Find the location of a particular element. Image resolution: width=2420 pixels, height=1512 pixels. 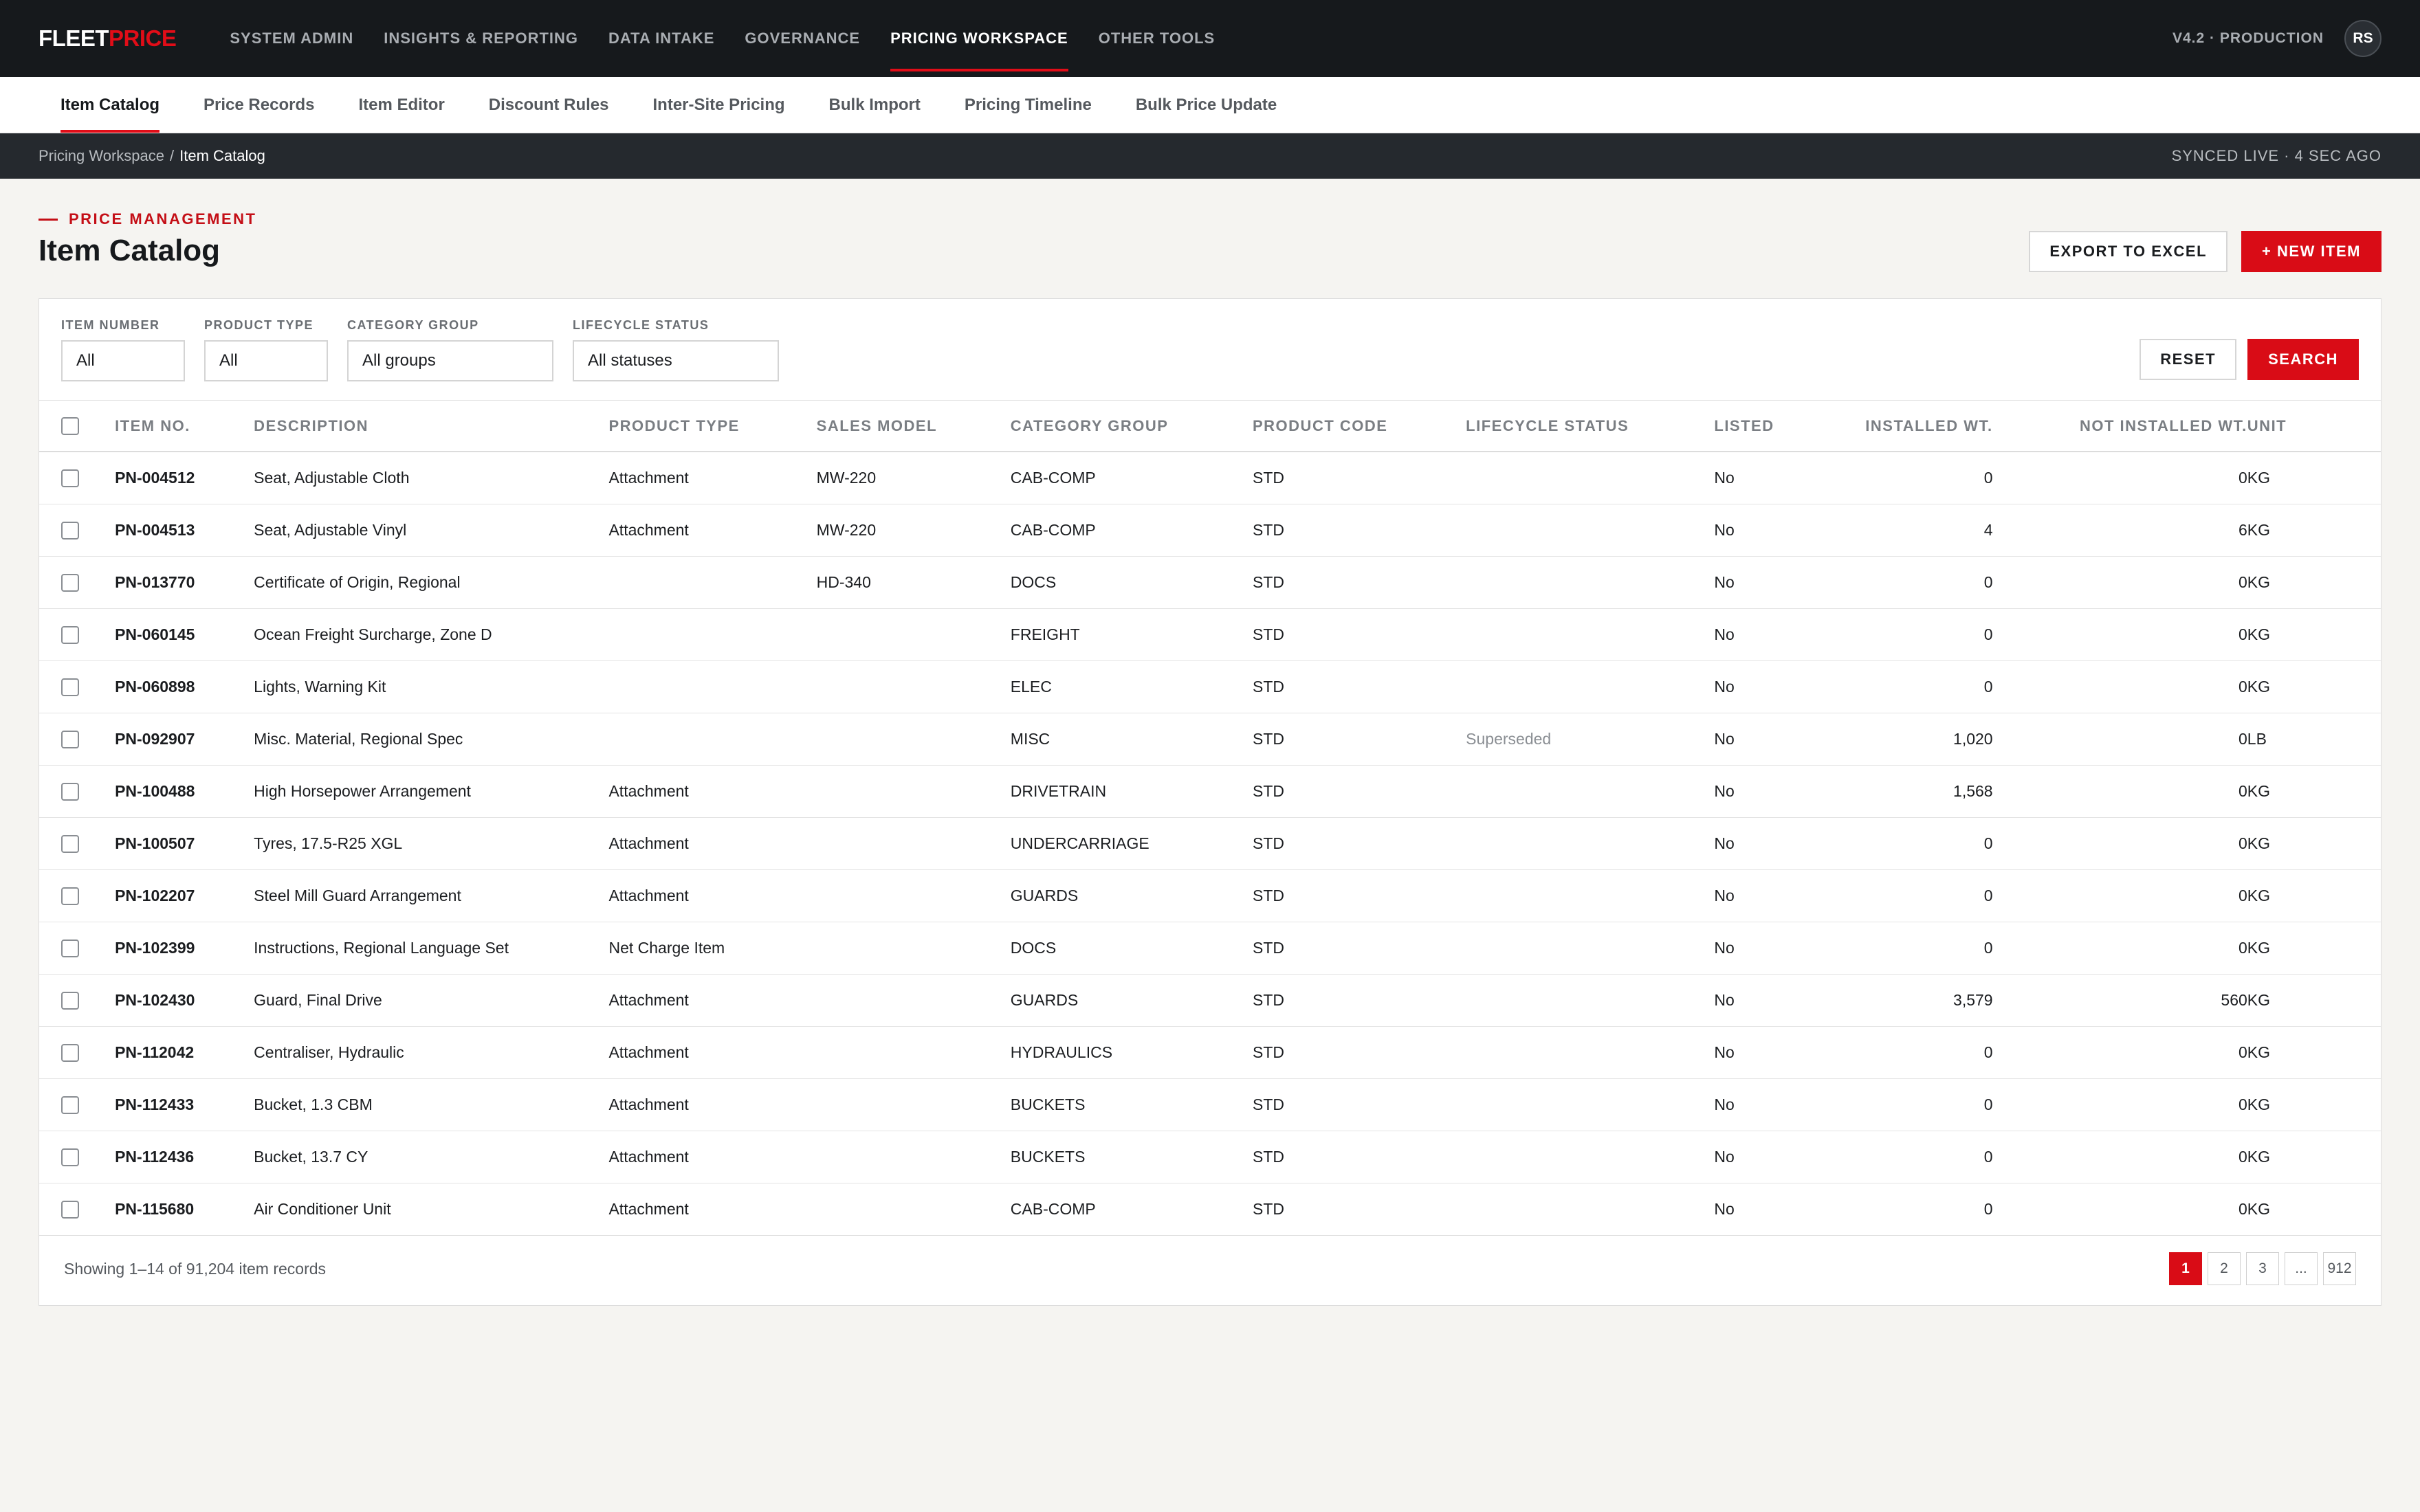

item-number-cell: PN-112042 is located at coordinates (184, 1052).